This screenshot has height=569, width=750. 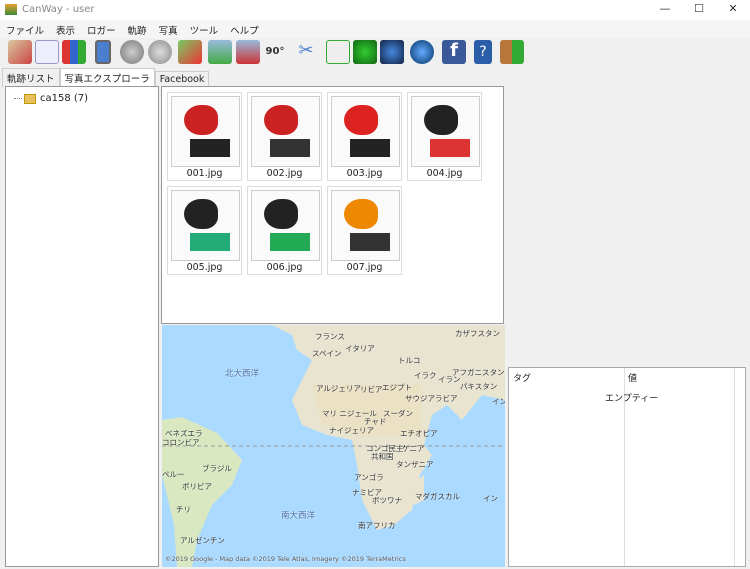 What do you see at coordinates (25, 30) in the screenshot?
I see `menu-file: ファイル` at bounding box center [25, 30].